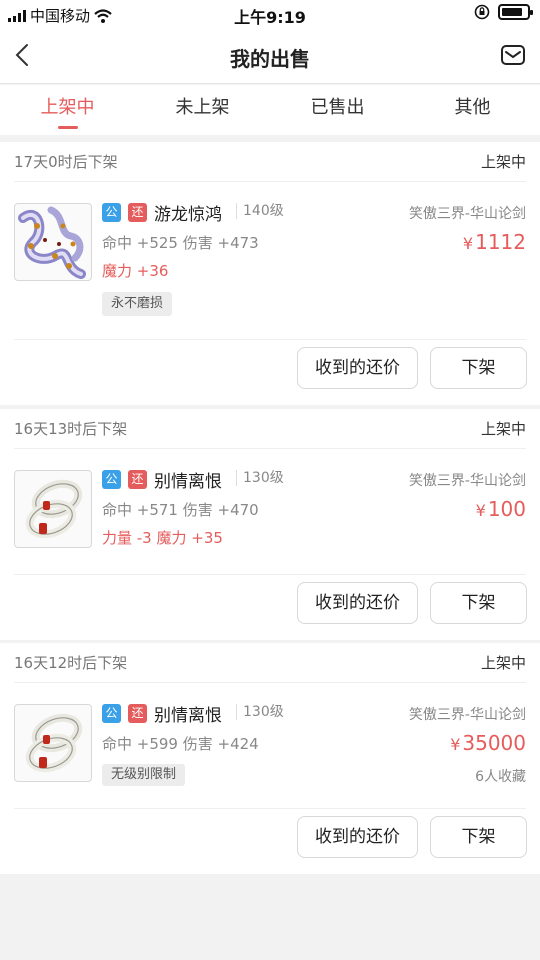 The image size is (540, 960). I want to click on nav-bar: 我的出售, so click(270, 56).